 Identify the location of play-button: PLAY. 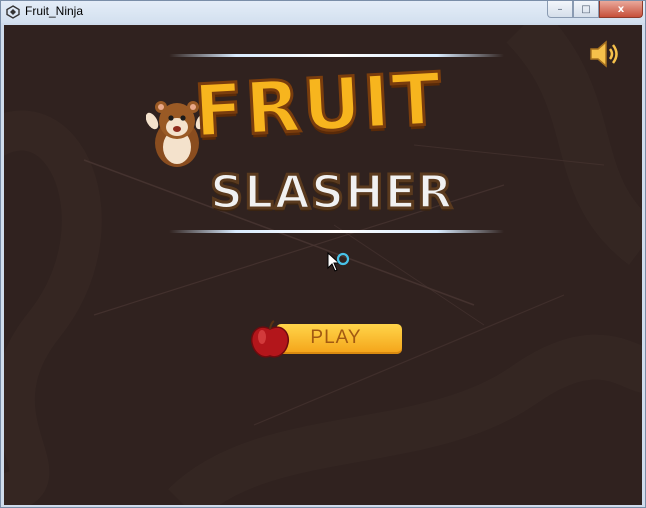
(326, 339).